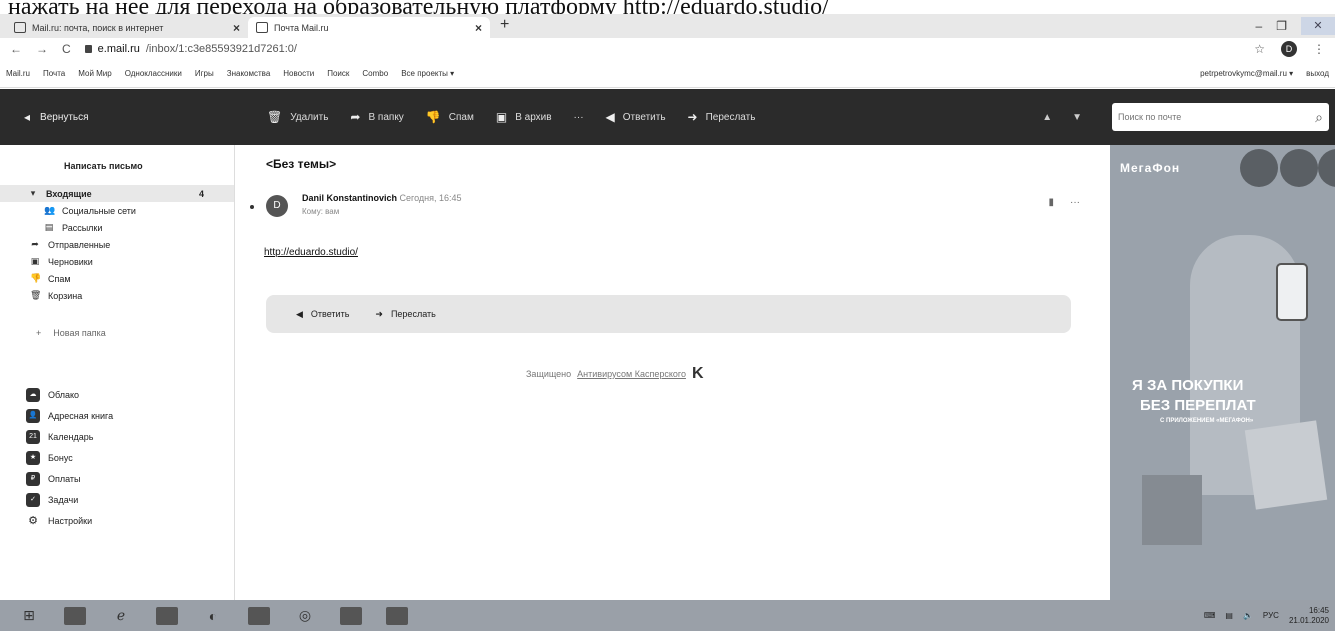 This screenshot has width=1335, height=631. What do you see at coordinates (70, 261) in the screenshot?
I see `sidebar-item-label: Черновики` at bounding box center [70, 261].